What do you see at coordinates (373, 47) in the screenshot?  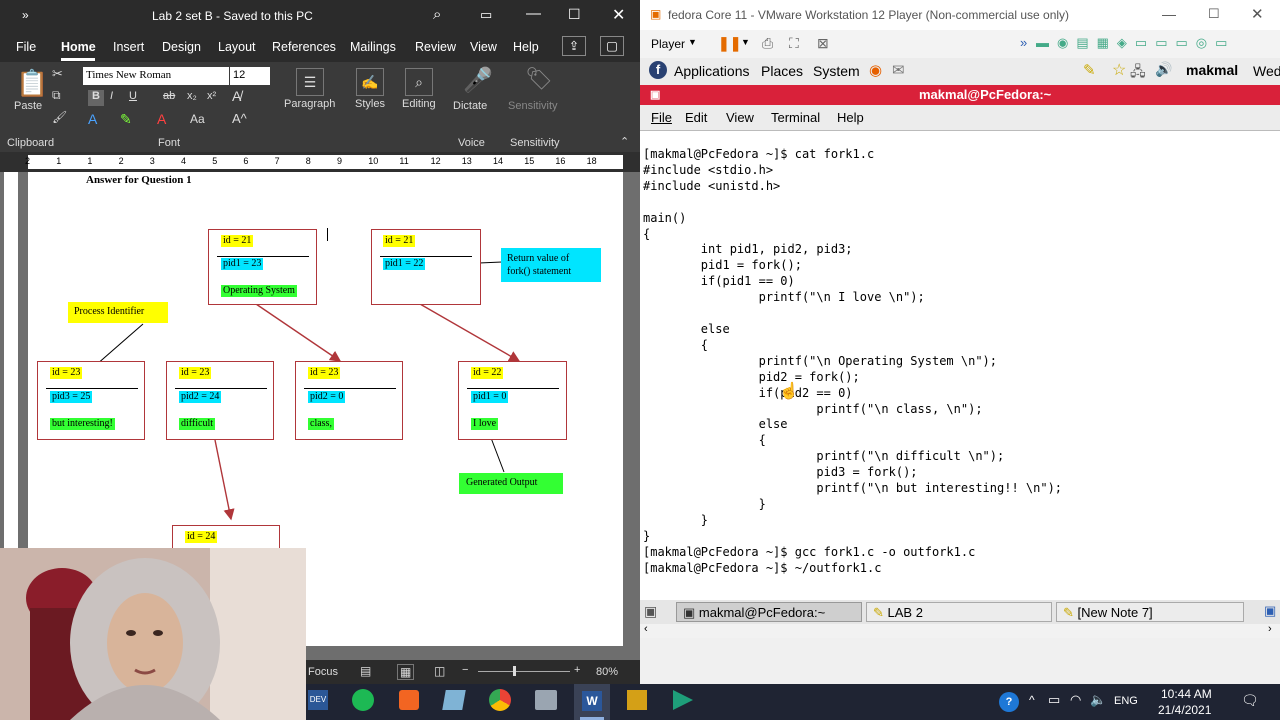 I see `tab-mailings: Mailings` at bounding box center [373, 47].